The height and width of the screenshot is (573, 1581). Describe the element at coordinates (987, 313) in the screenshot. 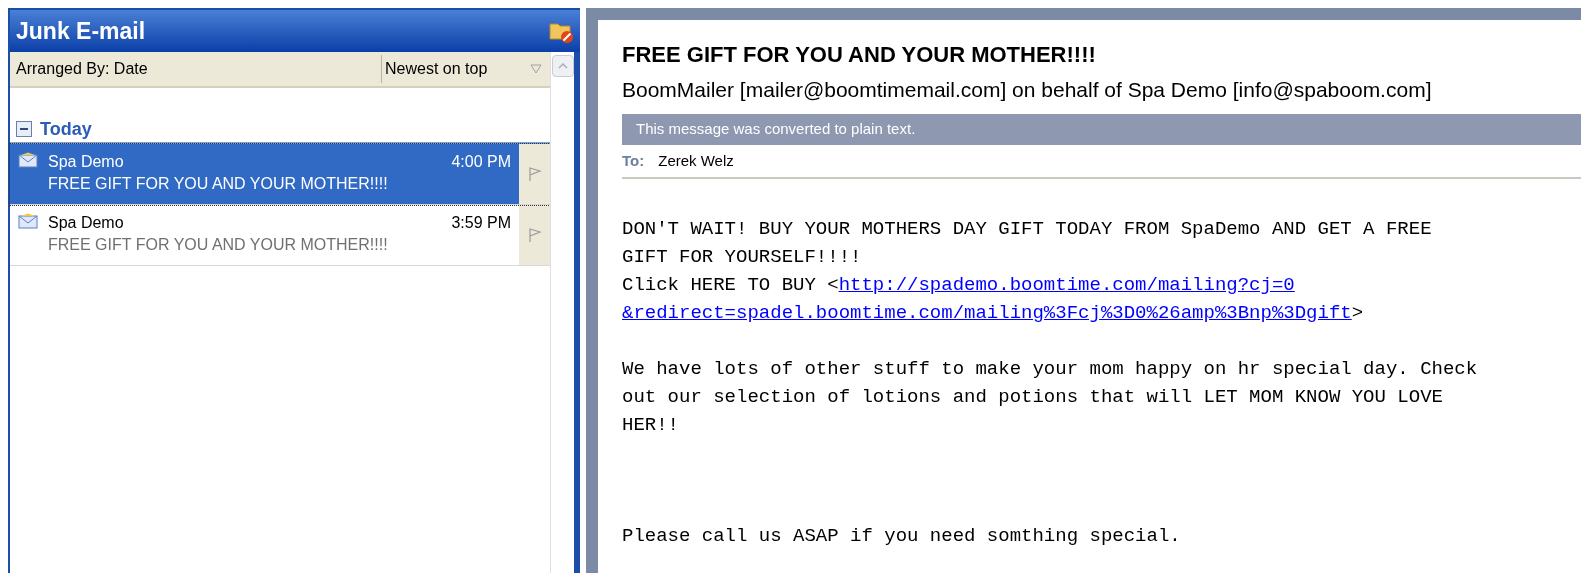

I see `body-link: &redirect=spadel.boomtime.com/mailing%3Fcj%3D0%26amp%3Bnp%3Dgift` at that location.